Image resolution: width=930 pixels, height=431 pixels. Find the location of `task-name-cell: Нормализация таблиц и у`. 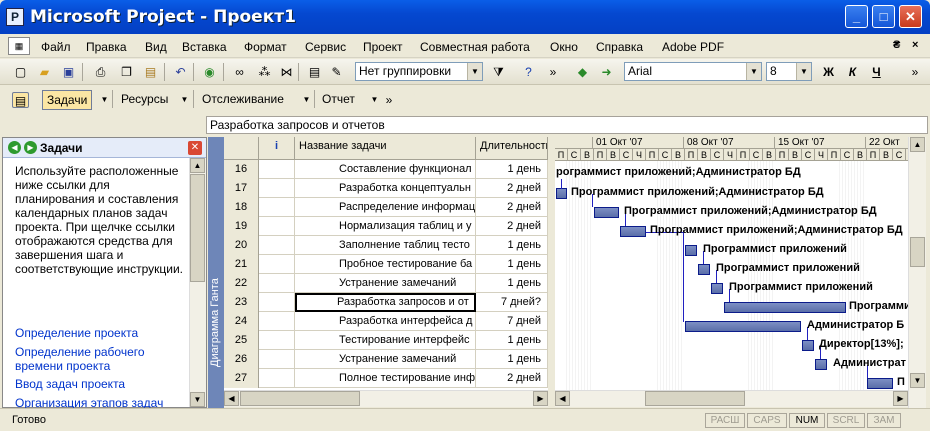

task-name-cell: Нормализация таблиц и у is located at coordinates (385, 226).